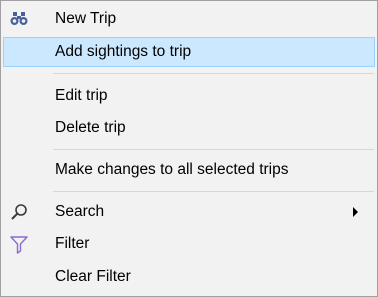  I want to click on menu-item-label: Make changes to all selected trips, so click(172, 169).